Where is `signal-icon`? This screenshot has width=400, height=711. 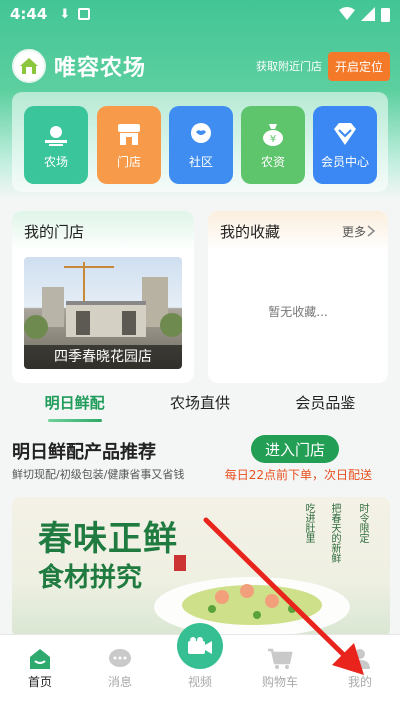
signal-icon is located at coordinates (368, 14).